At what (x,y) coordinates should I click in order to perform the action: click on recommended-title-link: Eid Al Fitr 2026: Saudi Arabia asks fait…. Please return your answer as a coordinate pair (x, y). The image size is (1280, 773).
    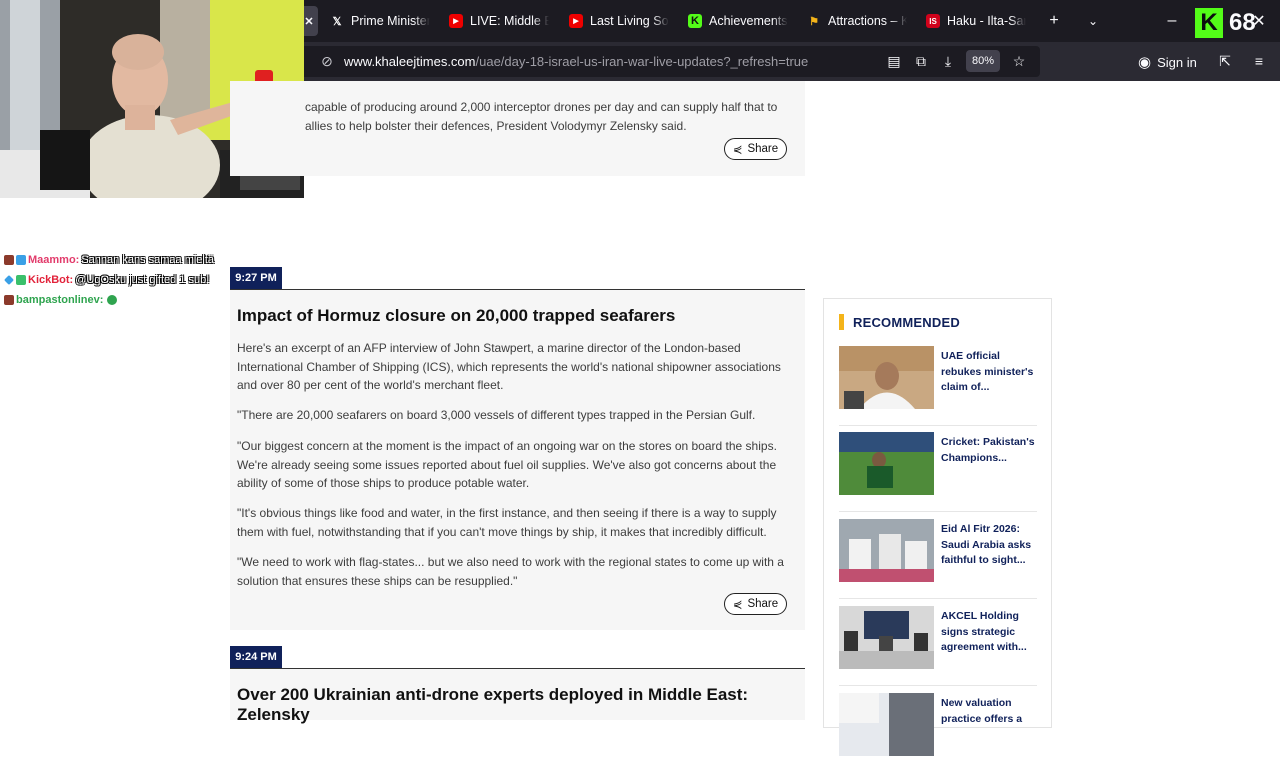
    Looking at the image, I should click on (988, 545).